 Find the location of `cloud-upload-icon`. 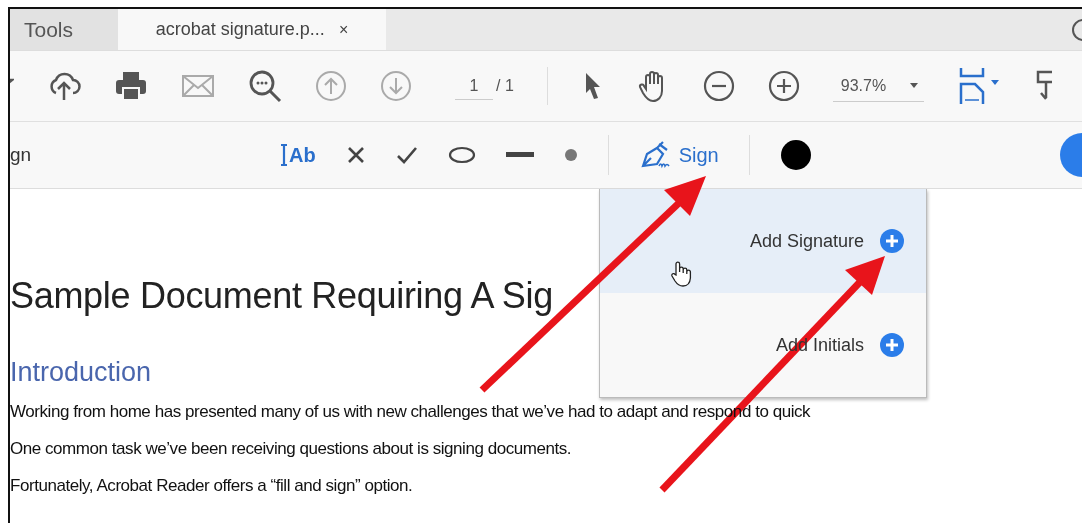

cloud-upload-icon is located at coordinates (64, 86).